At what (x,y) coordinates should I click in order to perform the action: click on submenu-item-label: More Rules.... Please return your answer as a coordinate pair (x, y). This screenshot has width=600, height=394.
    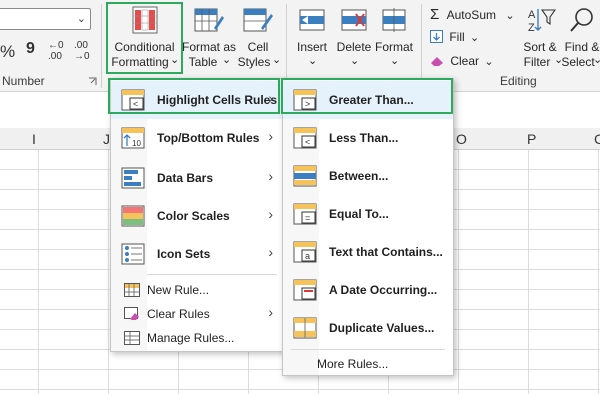
    Looking at the image, I should click on (353, 364).